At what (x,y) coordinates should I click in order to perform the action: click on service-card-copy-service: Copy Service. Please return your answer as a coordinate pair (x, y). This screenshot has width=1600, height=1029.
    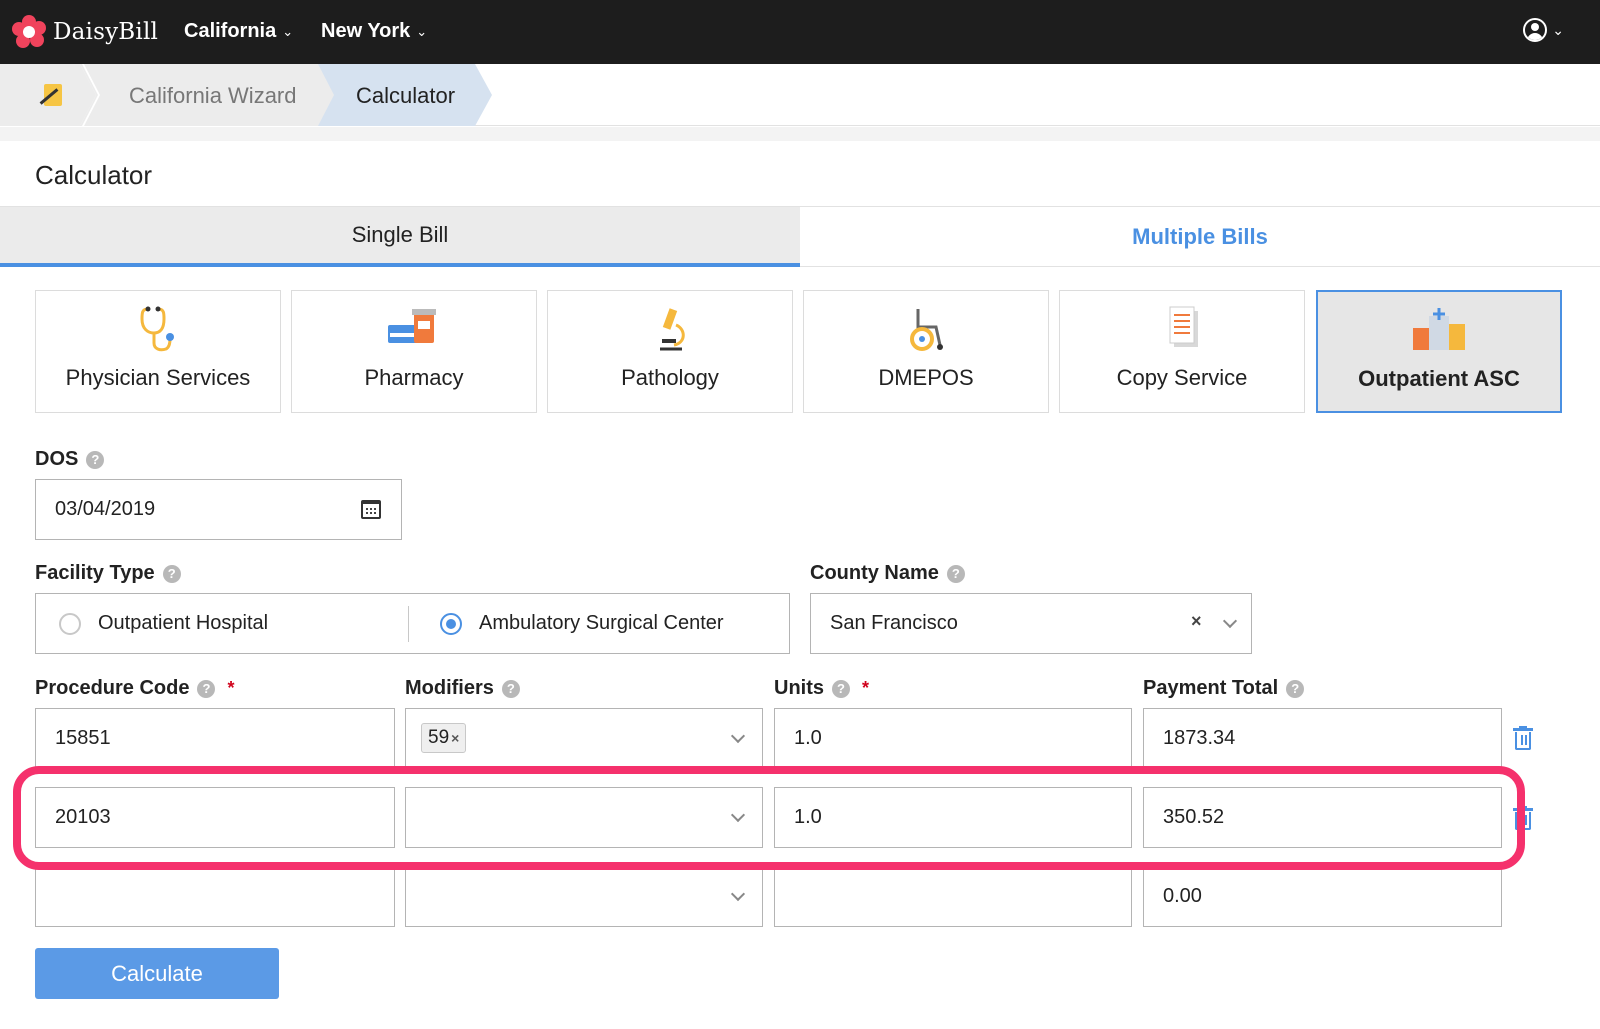
    Looking at the image, I should click on (1182, 351).